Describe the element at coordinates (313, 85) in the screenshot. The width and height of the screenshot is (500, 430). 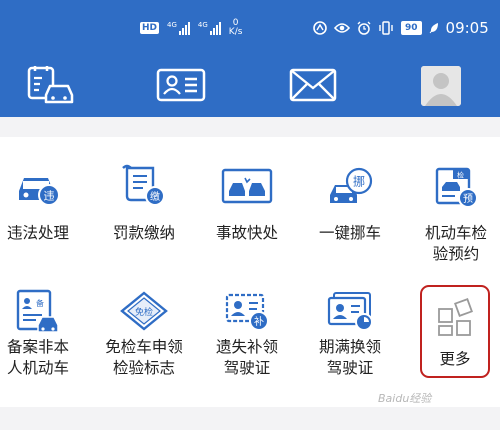
I see `mail-icon` at that location.